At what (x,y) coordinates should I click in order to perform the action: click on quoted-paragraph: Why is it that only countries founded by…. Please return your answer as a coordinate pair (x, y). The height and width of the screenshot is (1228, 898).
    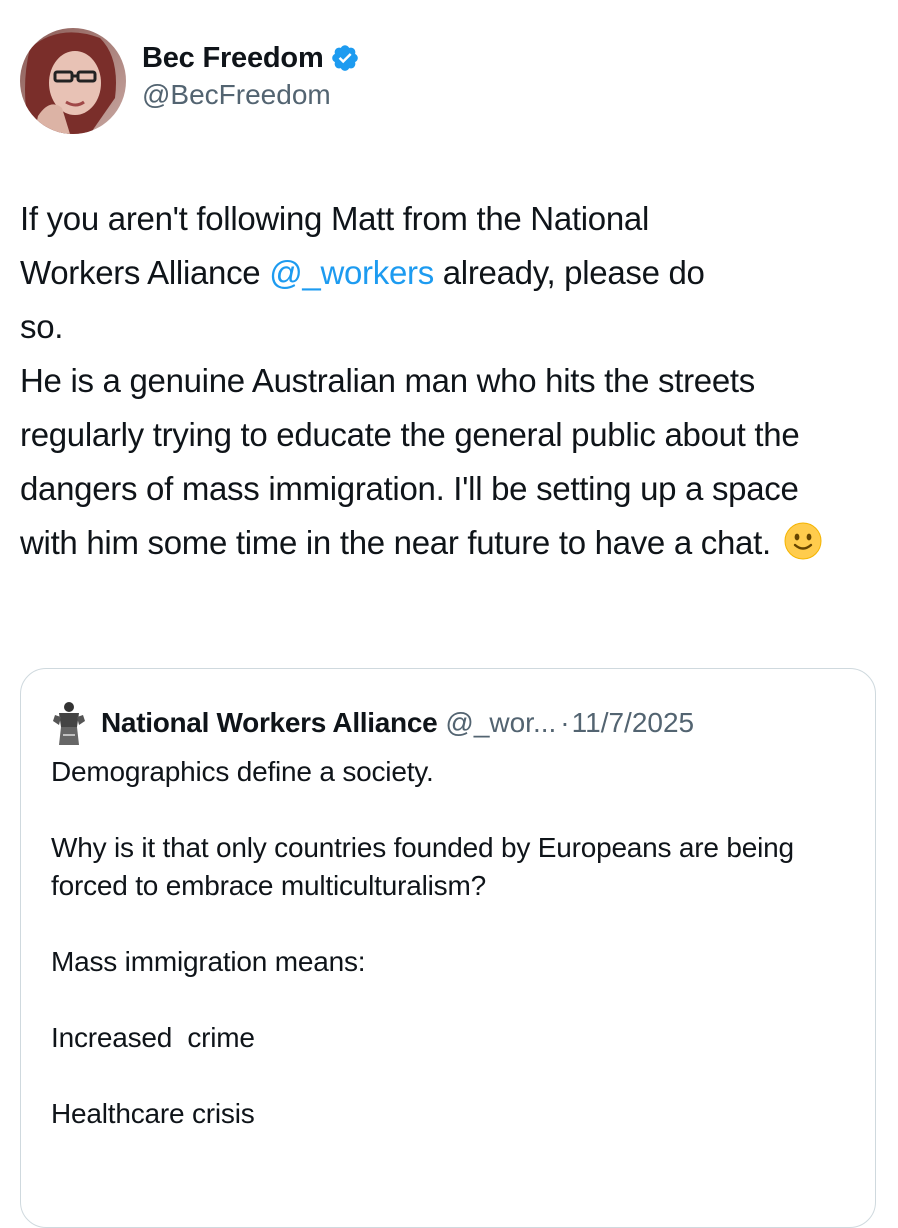
    Looking at the image, I should click on (426, 866).